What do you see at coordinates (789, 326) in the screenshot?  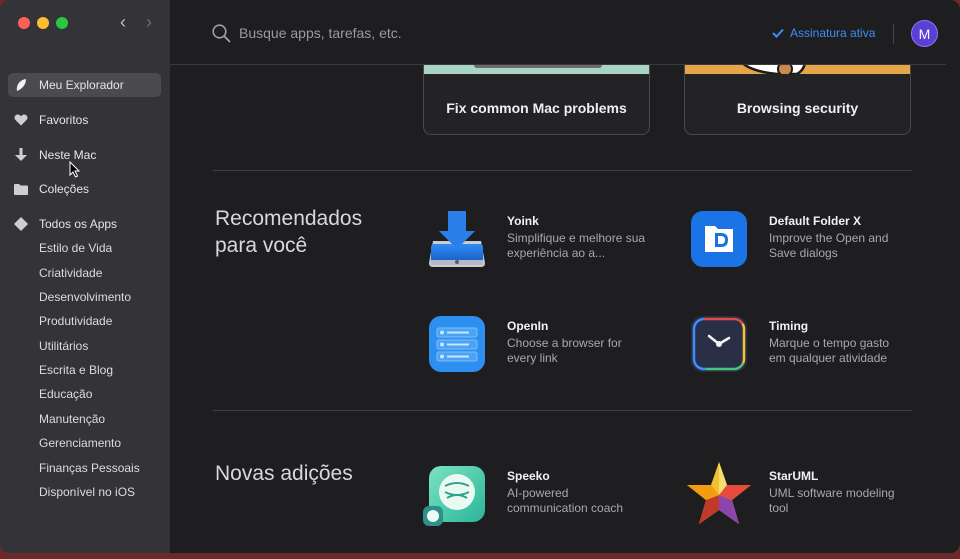 I see `app-name: Timing` at bounding box center [789, 326].